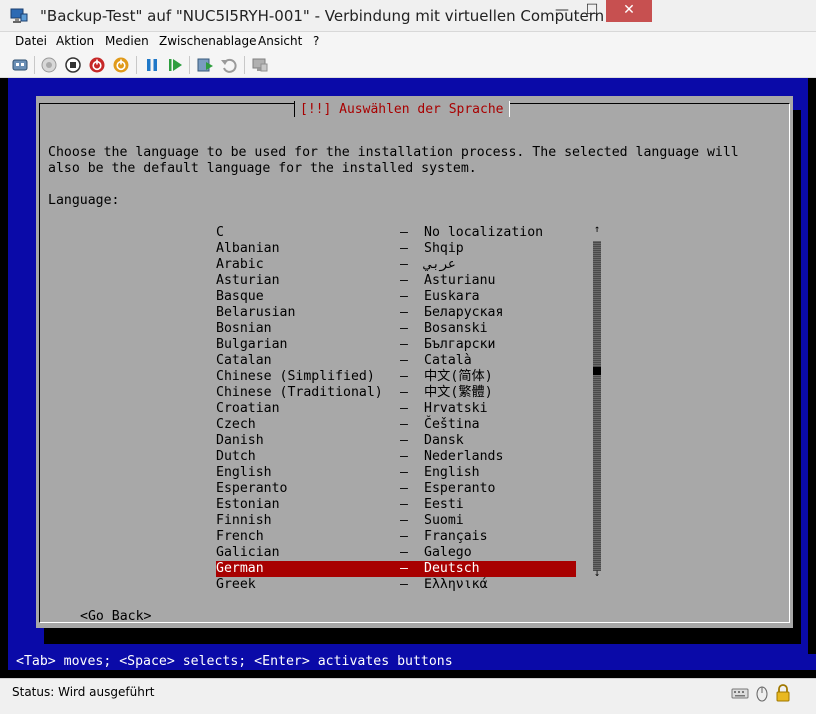 The height and width of the screenshot is (714, 816). Describe the element at coordinates (49, 65) in the screenshot. I see `start-icon` at that location.